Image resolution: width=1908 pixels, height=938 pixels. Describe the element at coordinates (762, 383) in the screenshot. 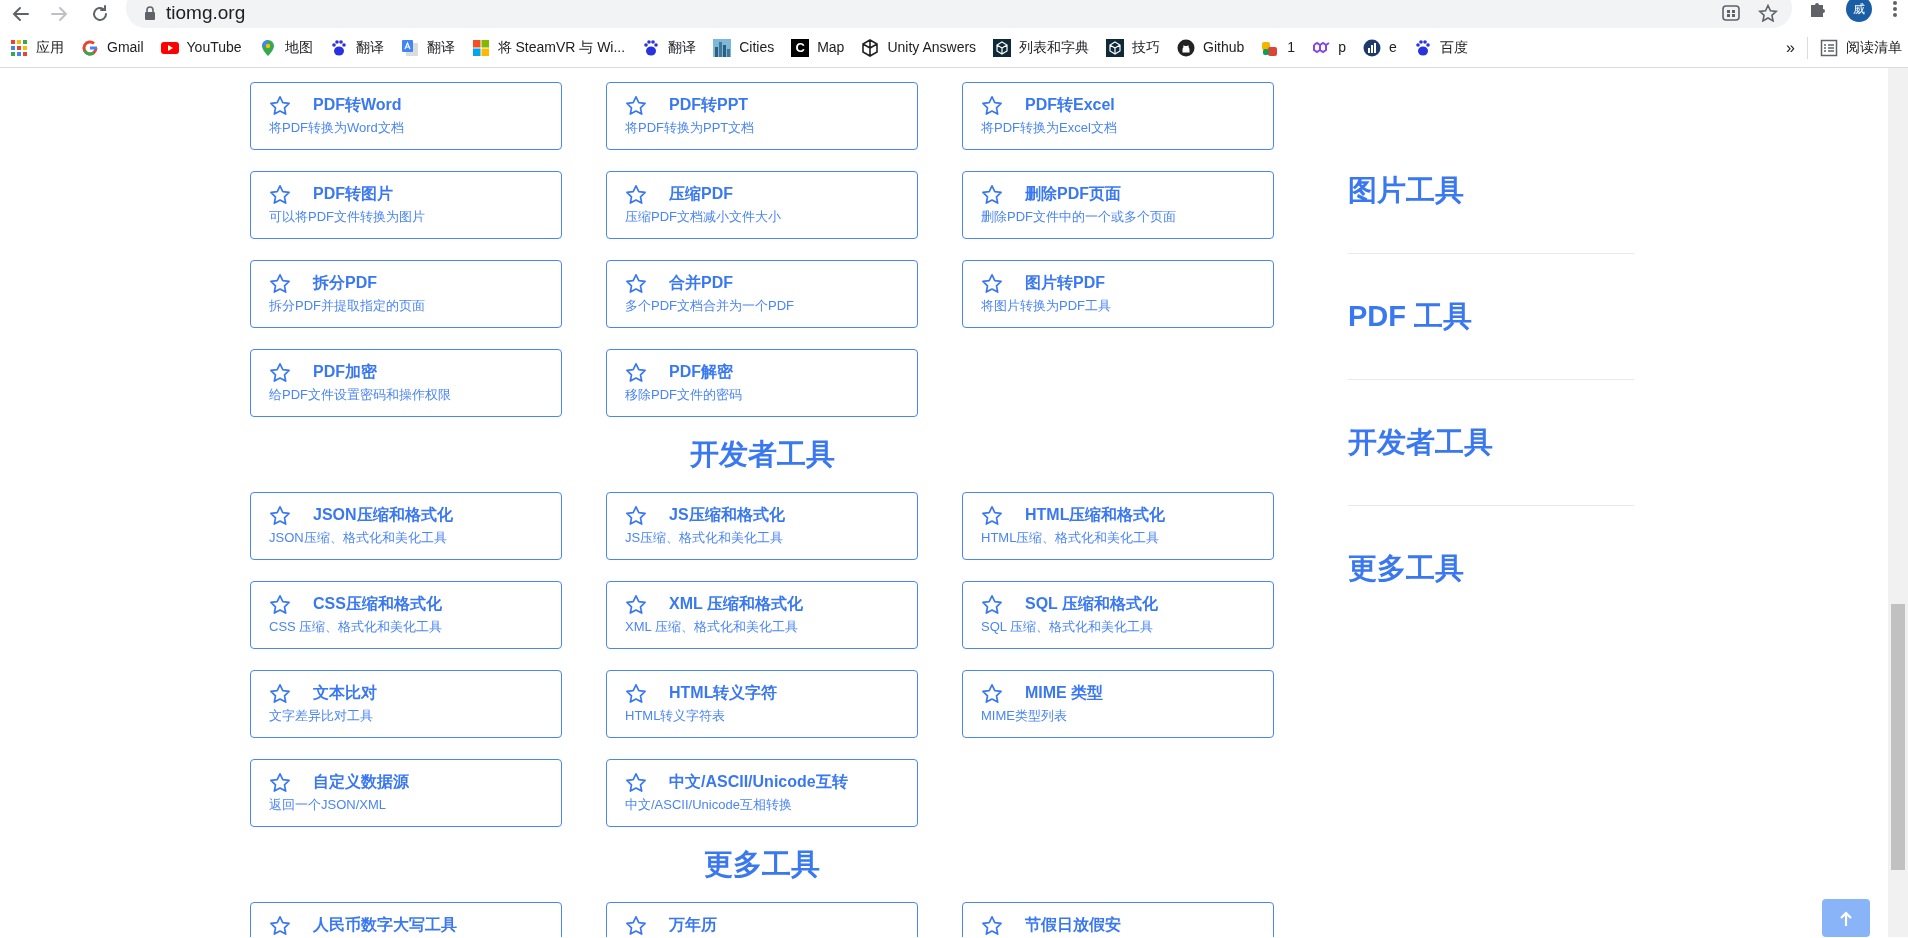

I see `tool-card: PDF解密 移除PDF文件的密码` at that location.